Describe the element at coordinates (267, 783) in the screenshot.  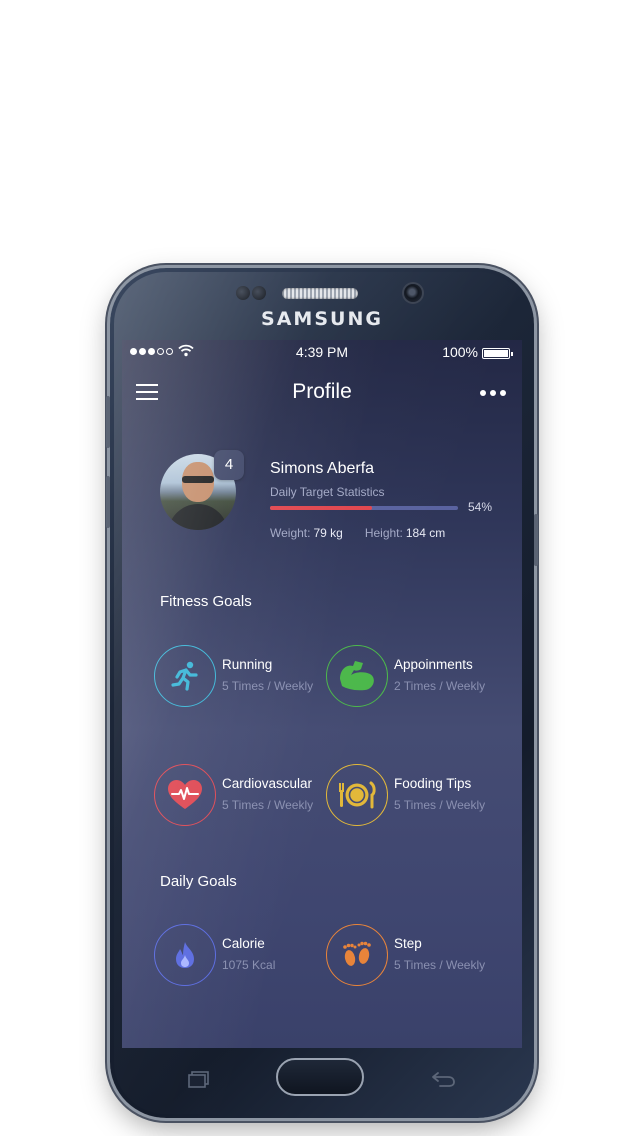
I see `goal-title: Cardiovascular` at that location.